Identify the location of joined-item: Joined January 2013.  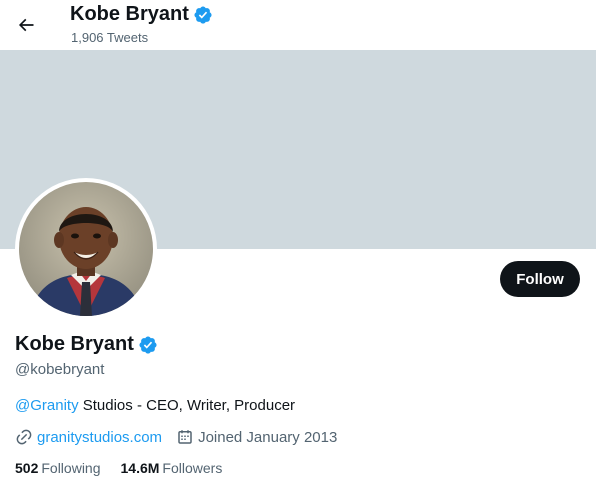
(256, 437).